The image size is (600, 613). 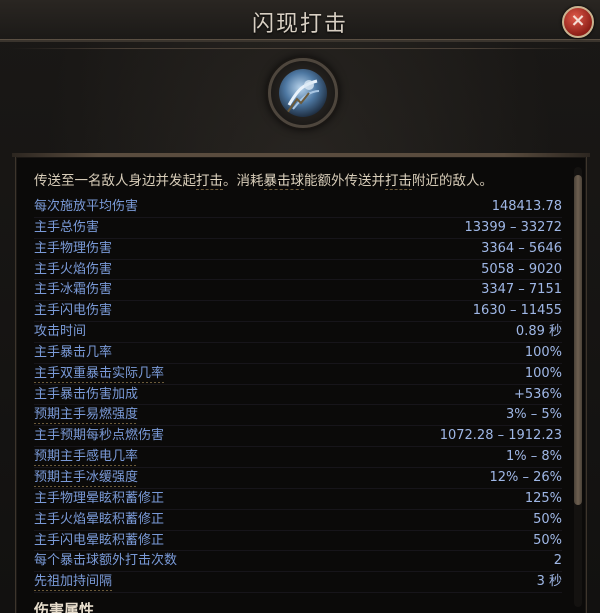 What do you see at coordinates (99, 436) in the screenshot?
I see `stat-label: 主手预期每秒点燃伤害` at bounding box center [99, 436].